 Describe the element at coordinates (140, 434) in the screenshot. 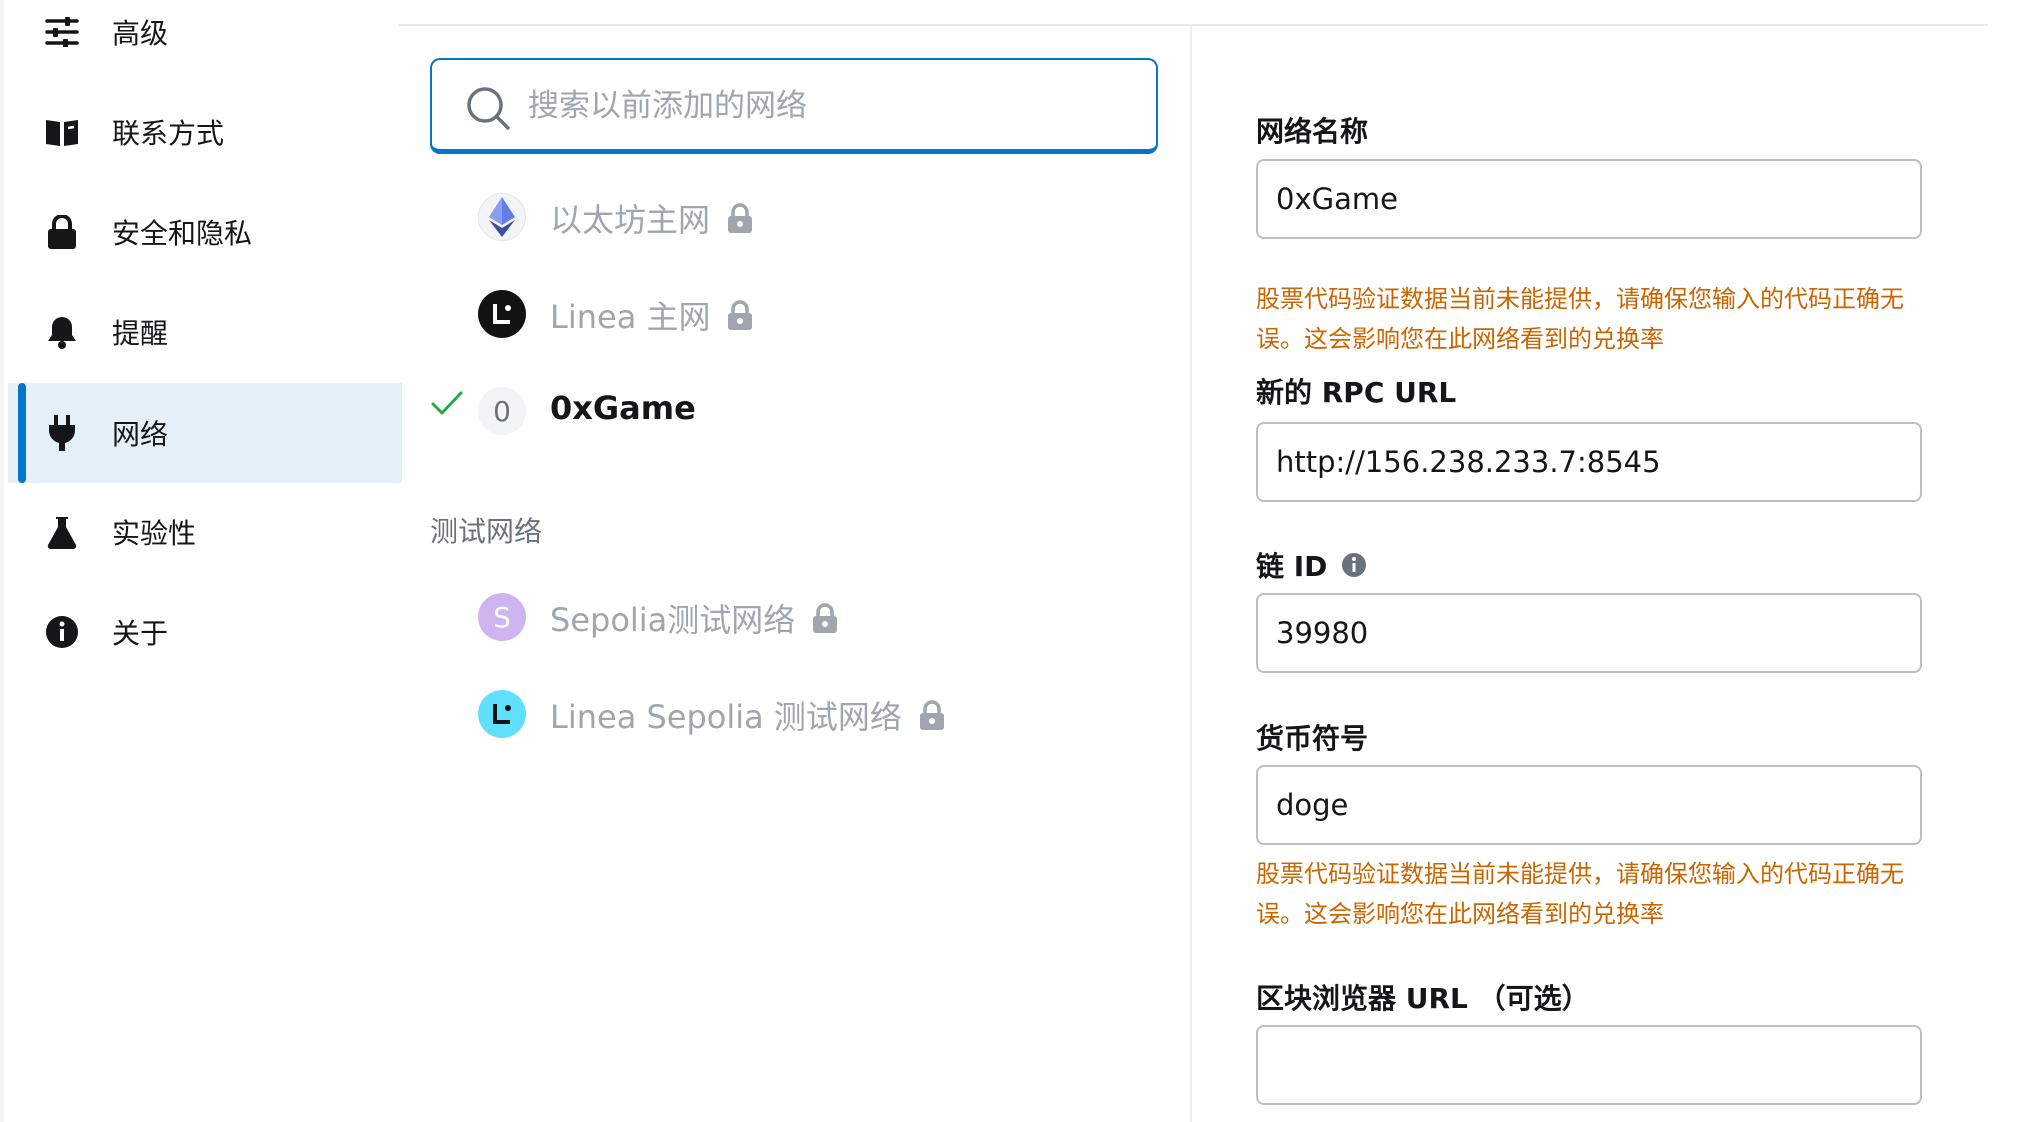

I see `sidebar-item-label: 网络` at that location.